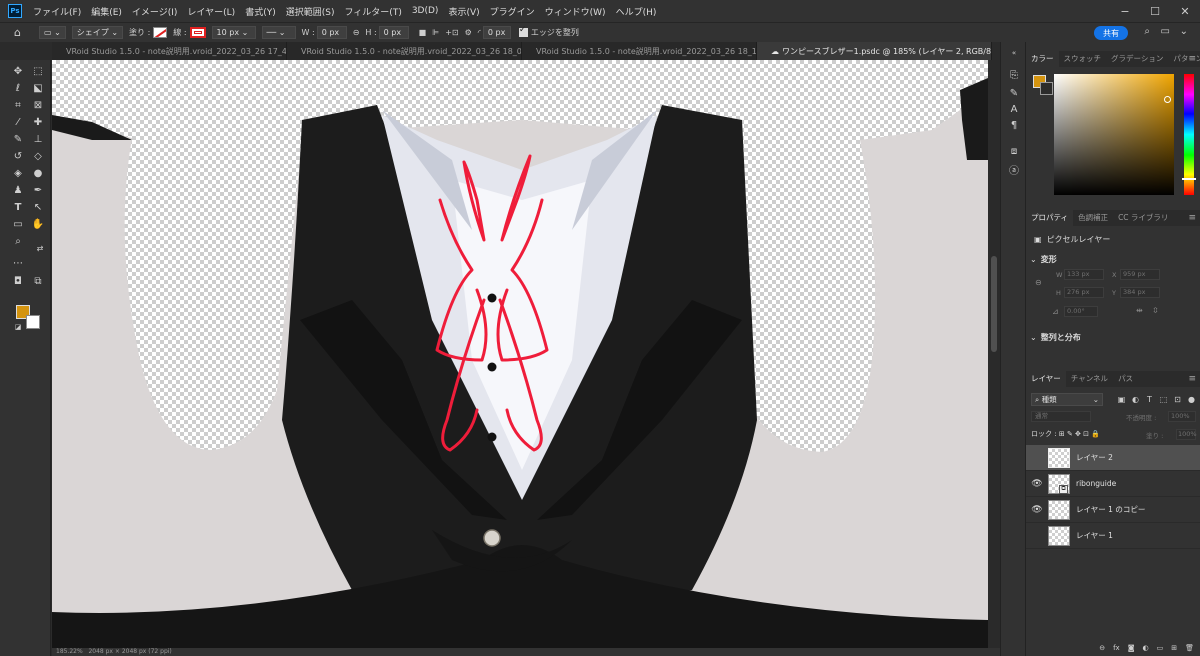 This screenshot has width=1200, height=656. Describe the element at coordinates (1061, 416) in the screenshot. I see `blend-mode-select: 通常` at that location.